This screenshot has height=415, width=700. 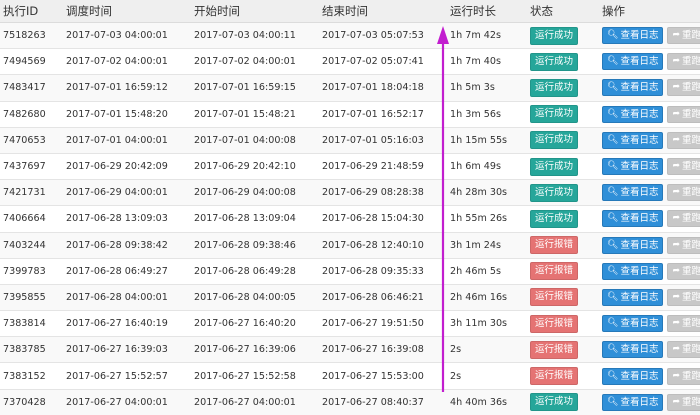 I want to click on cell-scheduled-time: 2017-07-02 04:00:01, so click(x=126, y=61).